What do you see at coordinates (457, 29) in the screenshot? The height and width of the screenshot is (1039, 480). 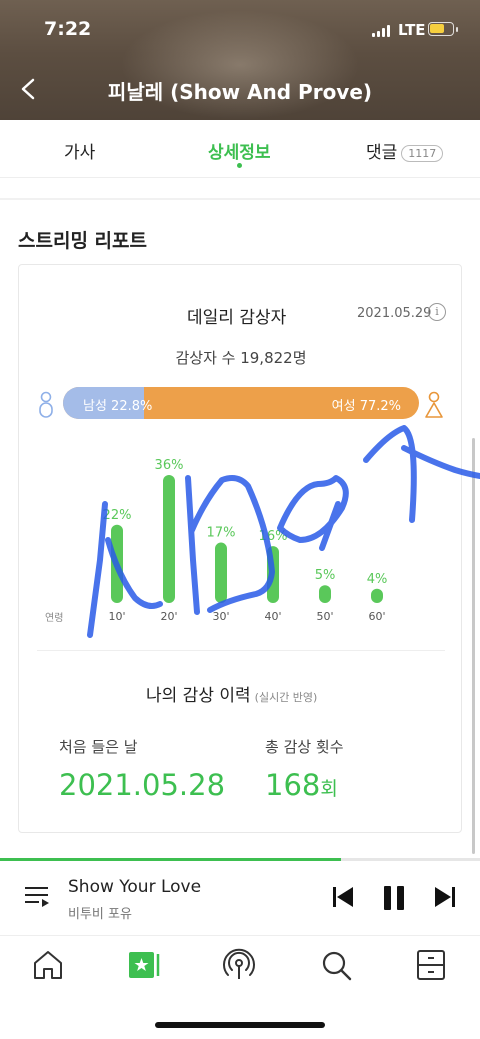 I see `battery-cap` at bounding box center [457, 29].